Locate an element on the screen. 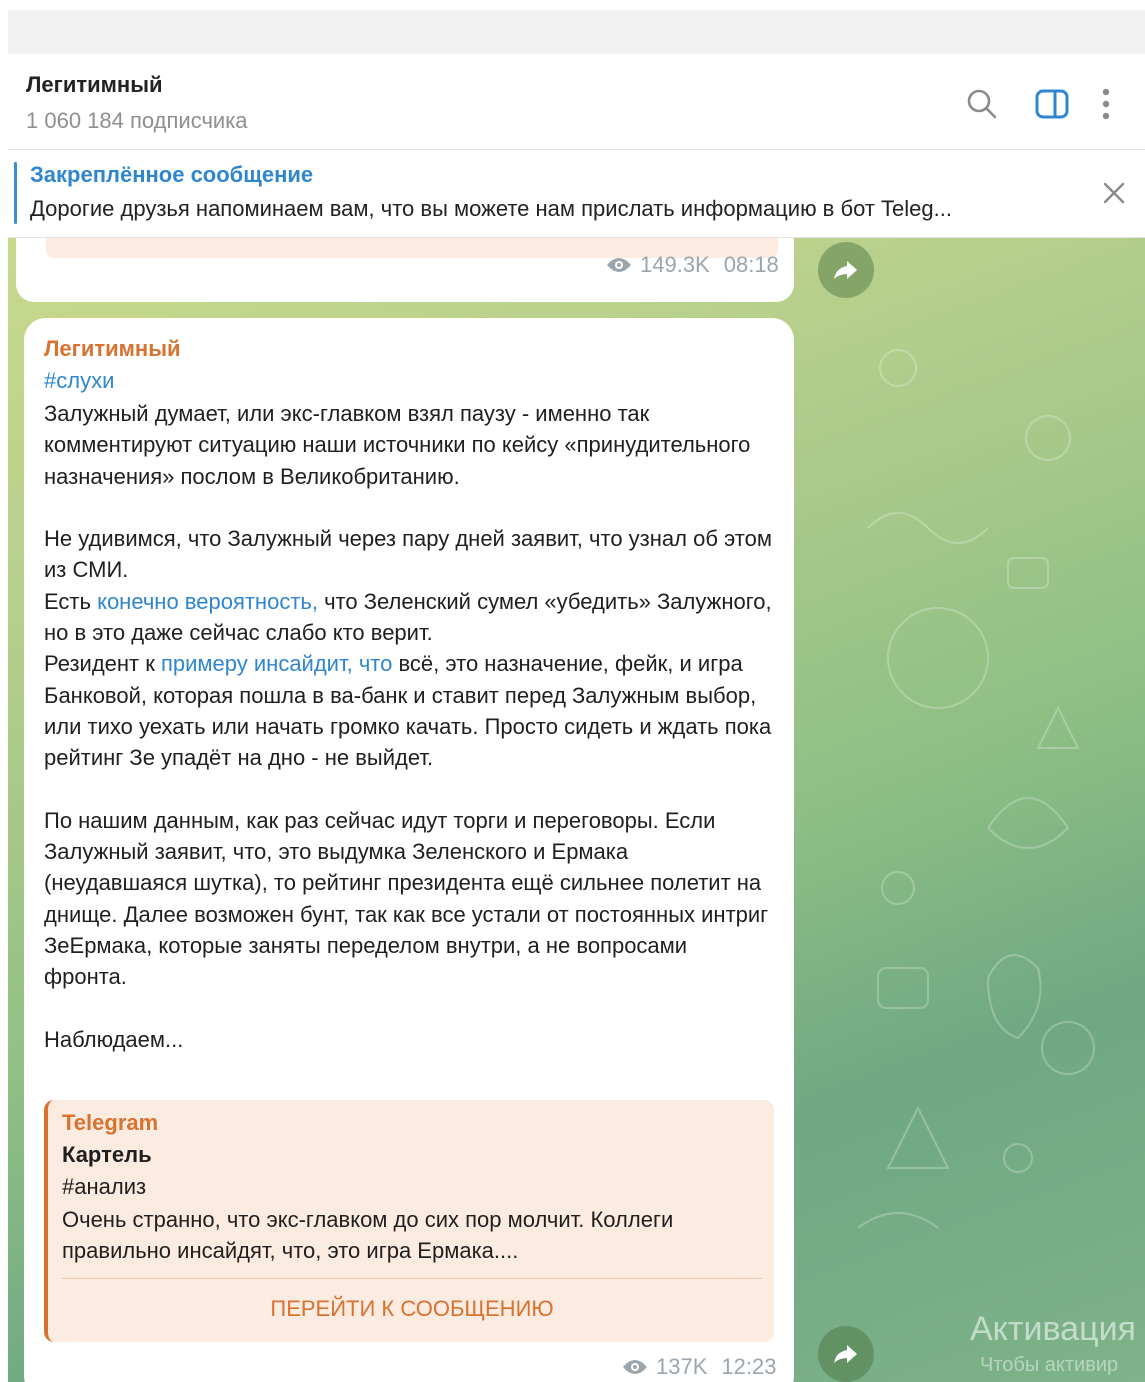 This screenshot has width=1145, height=1382. message-views: 137K is located at coordinates (682, 1366).